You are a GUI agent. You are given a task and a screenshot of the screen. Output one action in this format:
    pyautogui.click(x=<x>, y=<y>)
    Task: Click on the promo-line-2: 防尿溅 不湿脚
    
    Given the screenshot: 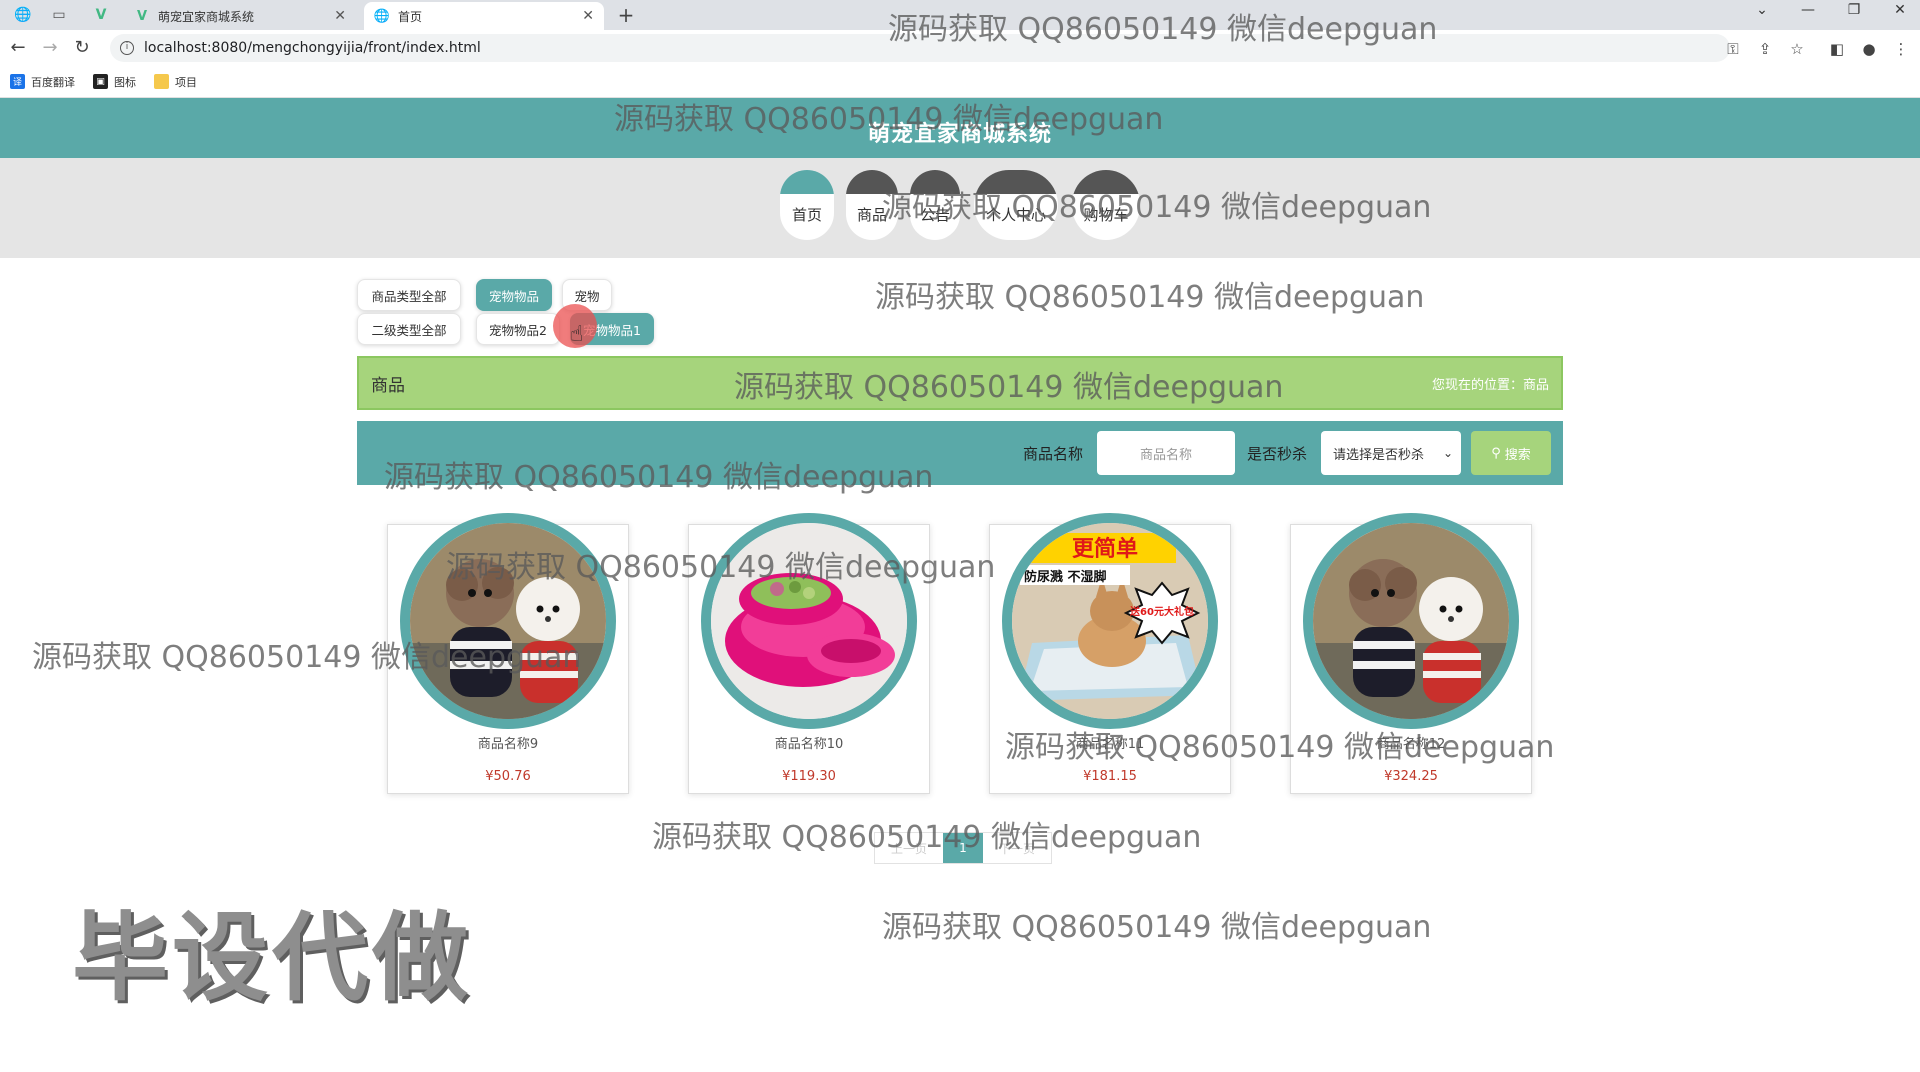 What is the action you would take?
    pyautogui.click(x=1065, y=577)
    